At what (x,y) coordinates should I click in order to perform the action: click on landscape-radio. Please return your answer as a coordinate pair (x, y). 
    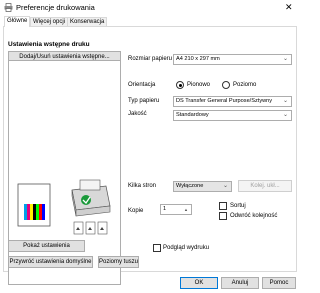
    Looking at the image, I should click on (226, 85).